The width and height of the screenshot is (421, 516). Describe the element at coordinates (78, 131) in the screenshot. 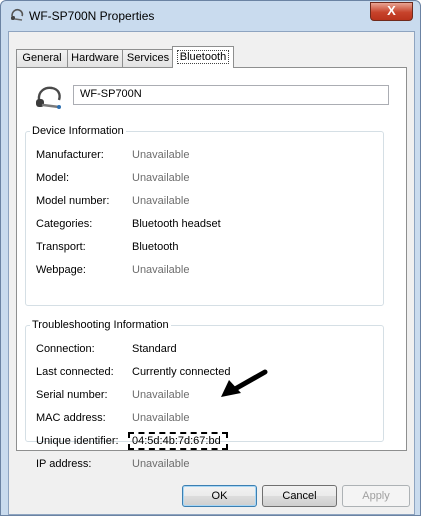

I see `device-information-legend: Device Information` at that location.